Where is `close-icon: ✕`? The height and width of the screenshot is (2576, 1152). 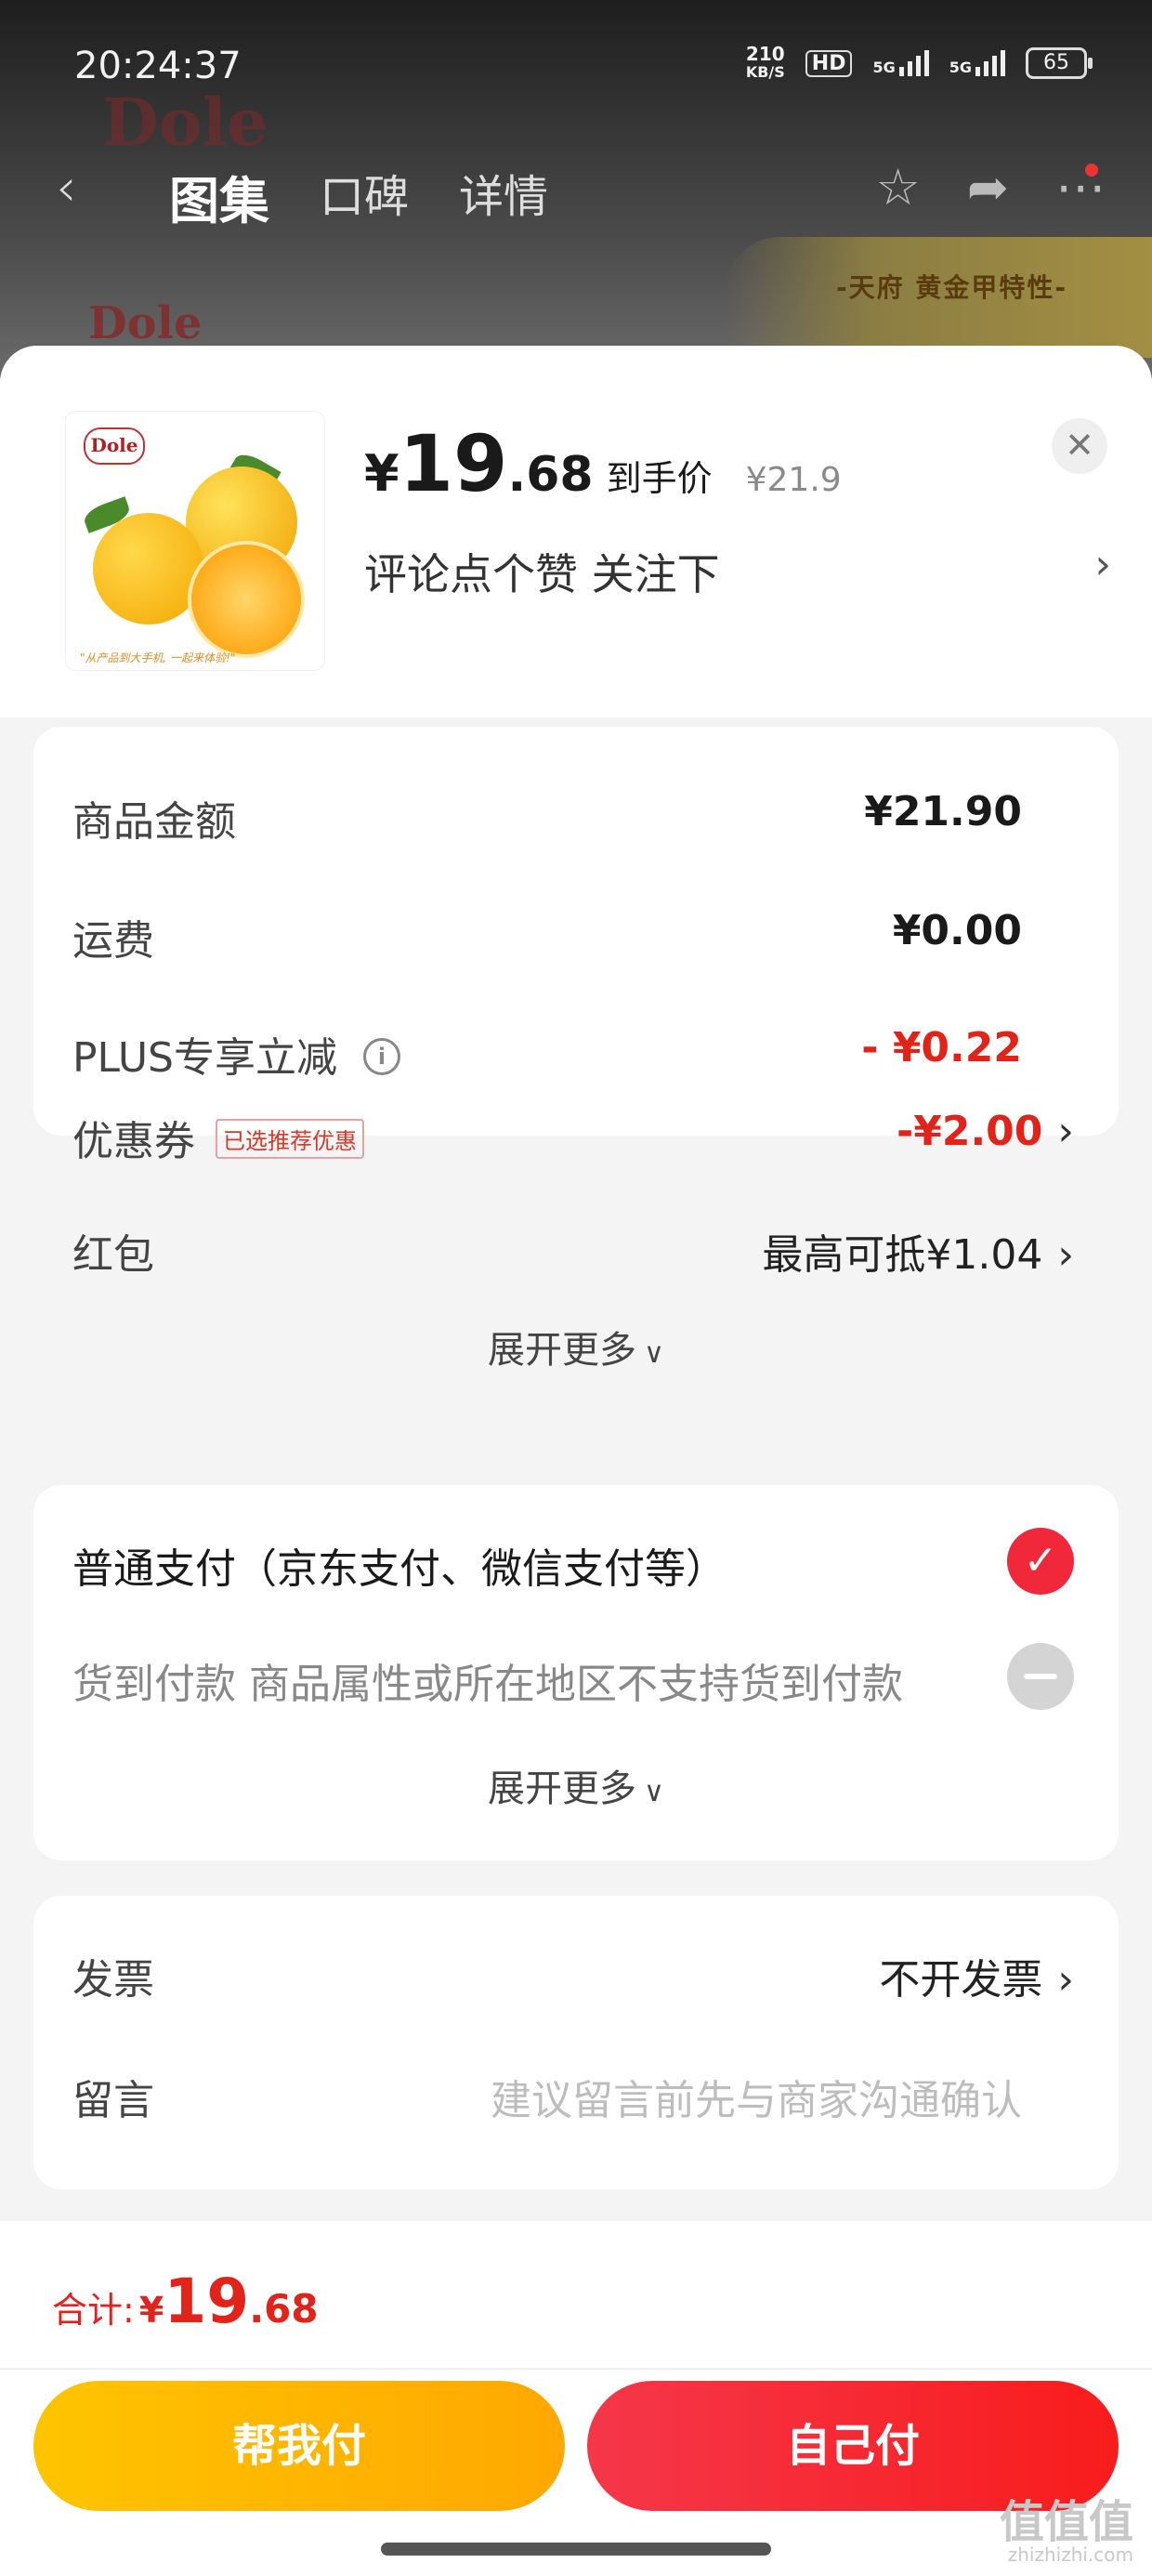
close-icon: ✕ is located at coordinates (1079, 445).